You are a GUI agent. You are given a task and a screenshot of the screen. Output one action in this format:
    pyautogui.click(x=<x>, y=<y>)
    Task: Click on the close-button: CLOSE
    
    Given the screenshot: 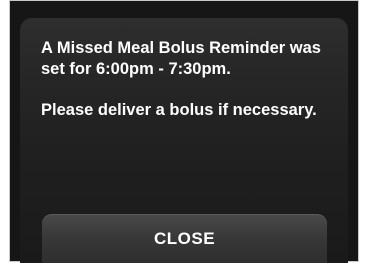 What is the action you would take?
    pyautogui.click(x=184, y=238)
    